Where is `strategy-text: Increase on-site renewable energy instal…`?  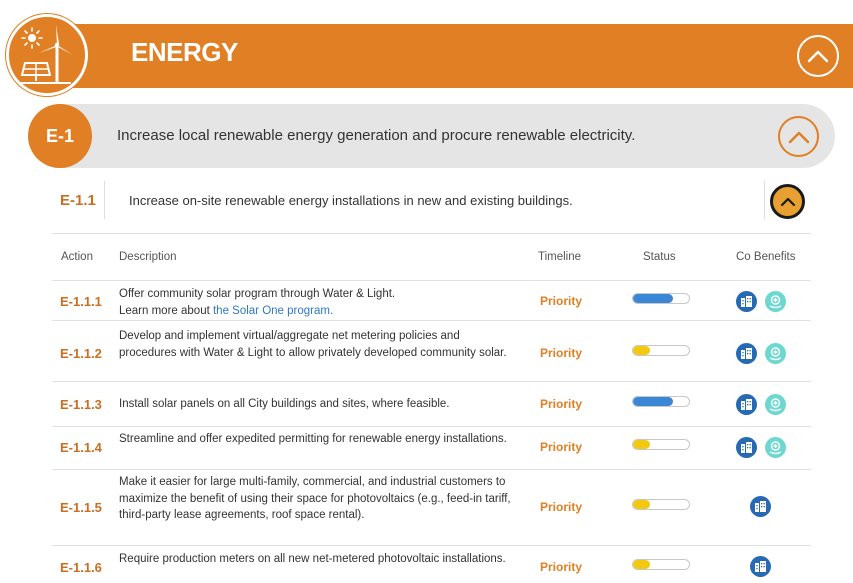
strategy-text: Increase on-site renewable energy instal… is located at coordinates (351, 200).